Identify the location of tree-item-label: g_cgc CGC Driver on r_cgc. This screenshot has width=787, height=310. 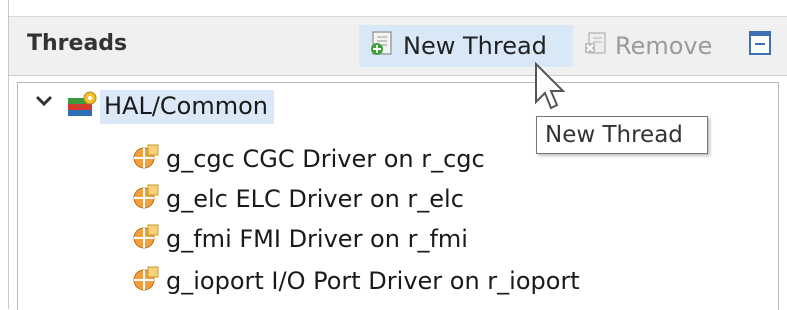
(325, 159).